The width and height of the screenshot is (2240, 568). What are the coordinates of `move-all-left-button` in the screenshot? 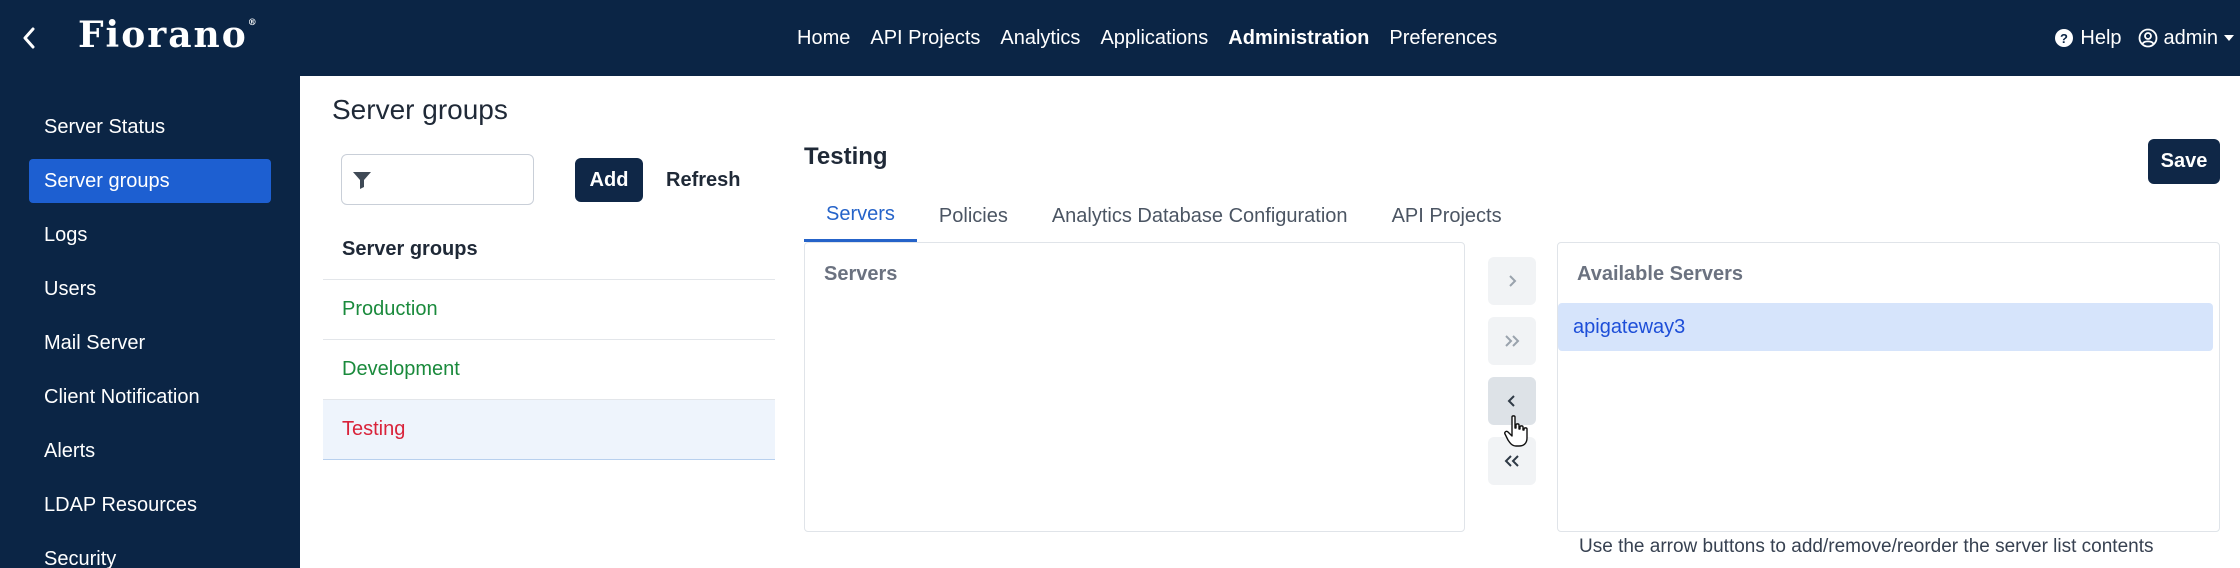 It's located at (1512, 461).